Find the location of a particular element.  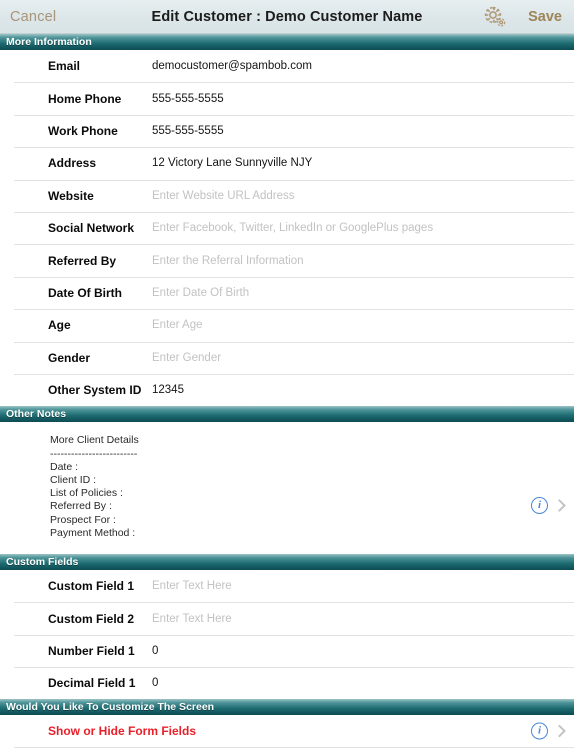

form-row: Email democustomer@spambob.com is located at coordinates (287, 66).